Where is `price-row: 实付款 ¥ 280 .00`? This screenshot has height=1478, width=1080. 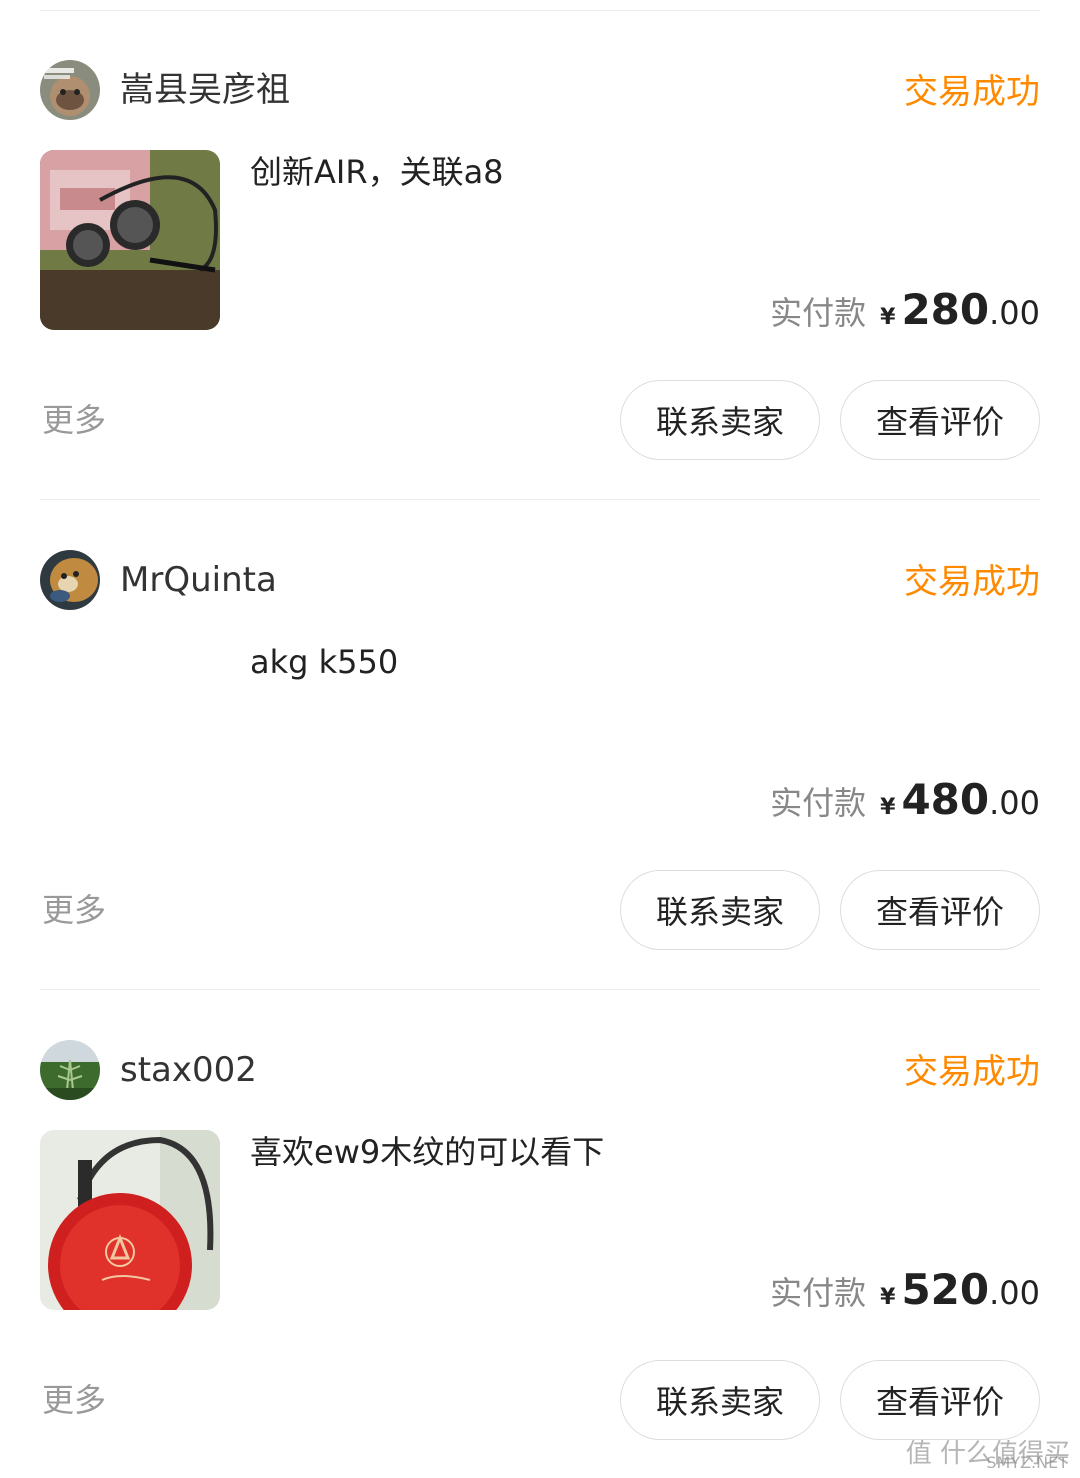
price-row: 实付款 ¥ 280 .00 is located at coordinates (905, 315).